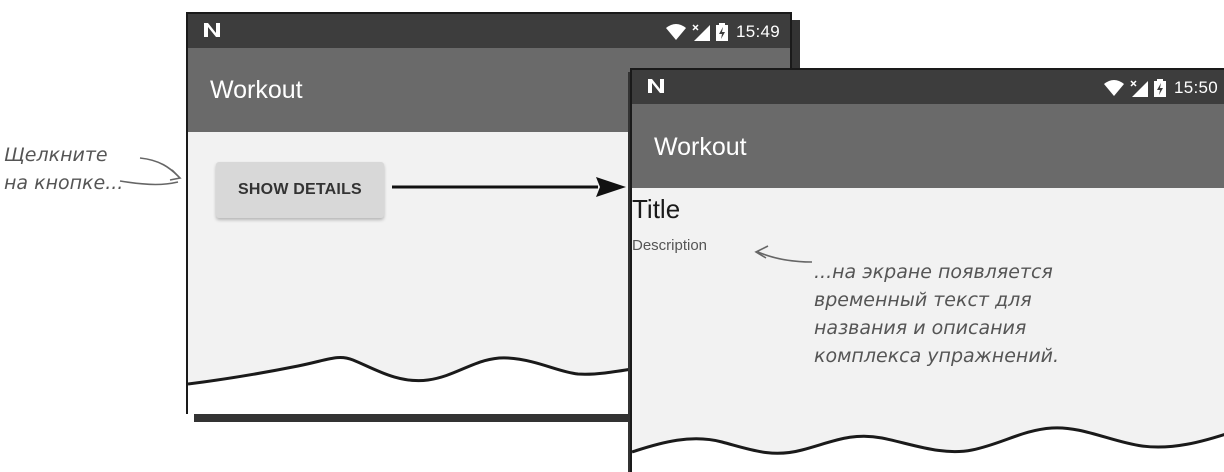 The height and width of the screenshot is (472, 1224). What do you see at coordinates (509, 187) in the screenshot?
I see `arrow-icon` at bounding box center [509, 187].